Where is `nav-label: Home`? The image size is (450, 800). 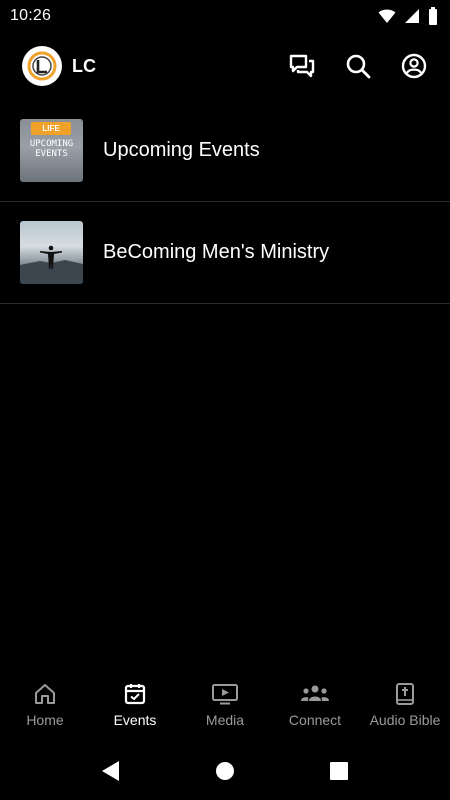 nav-label: Home is located at coordinates (45, 720).